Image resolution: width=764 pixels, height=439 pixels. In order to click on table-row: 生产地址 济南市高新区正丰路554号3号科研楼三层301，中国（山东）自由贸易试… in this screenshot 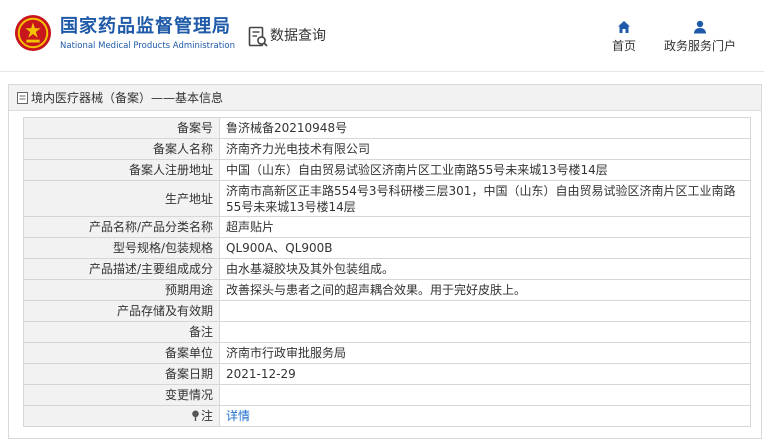, I will do `click(387, 198)`.